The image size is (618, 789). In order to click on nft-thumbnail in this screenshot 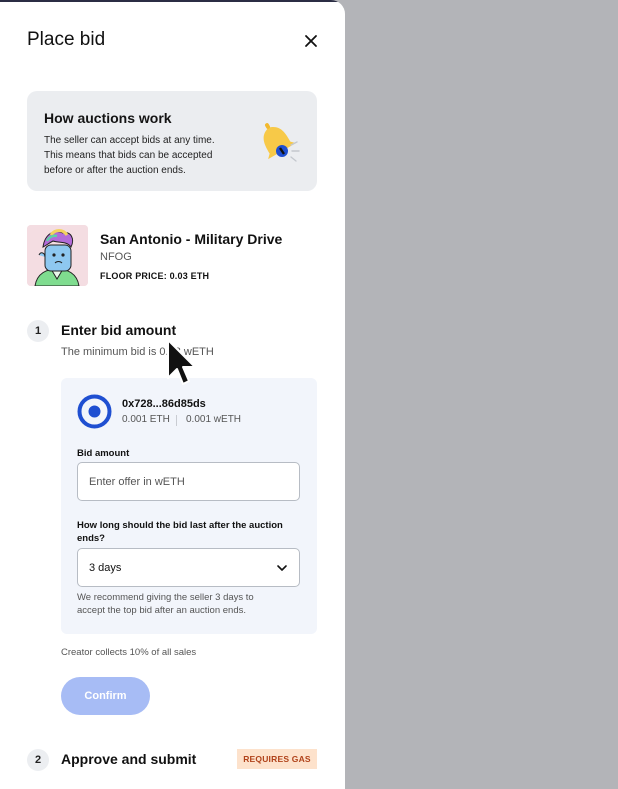, I will do `click(57, 255)`.